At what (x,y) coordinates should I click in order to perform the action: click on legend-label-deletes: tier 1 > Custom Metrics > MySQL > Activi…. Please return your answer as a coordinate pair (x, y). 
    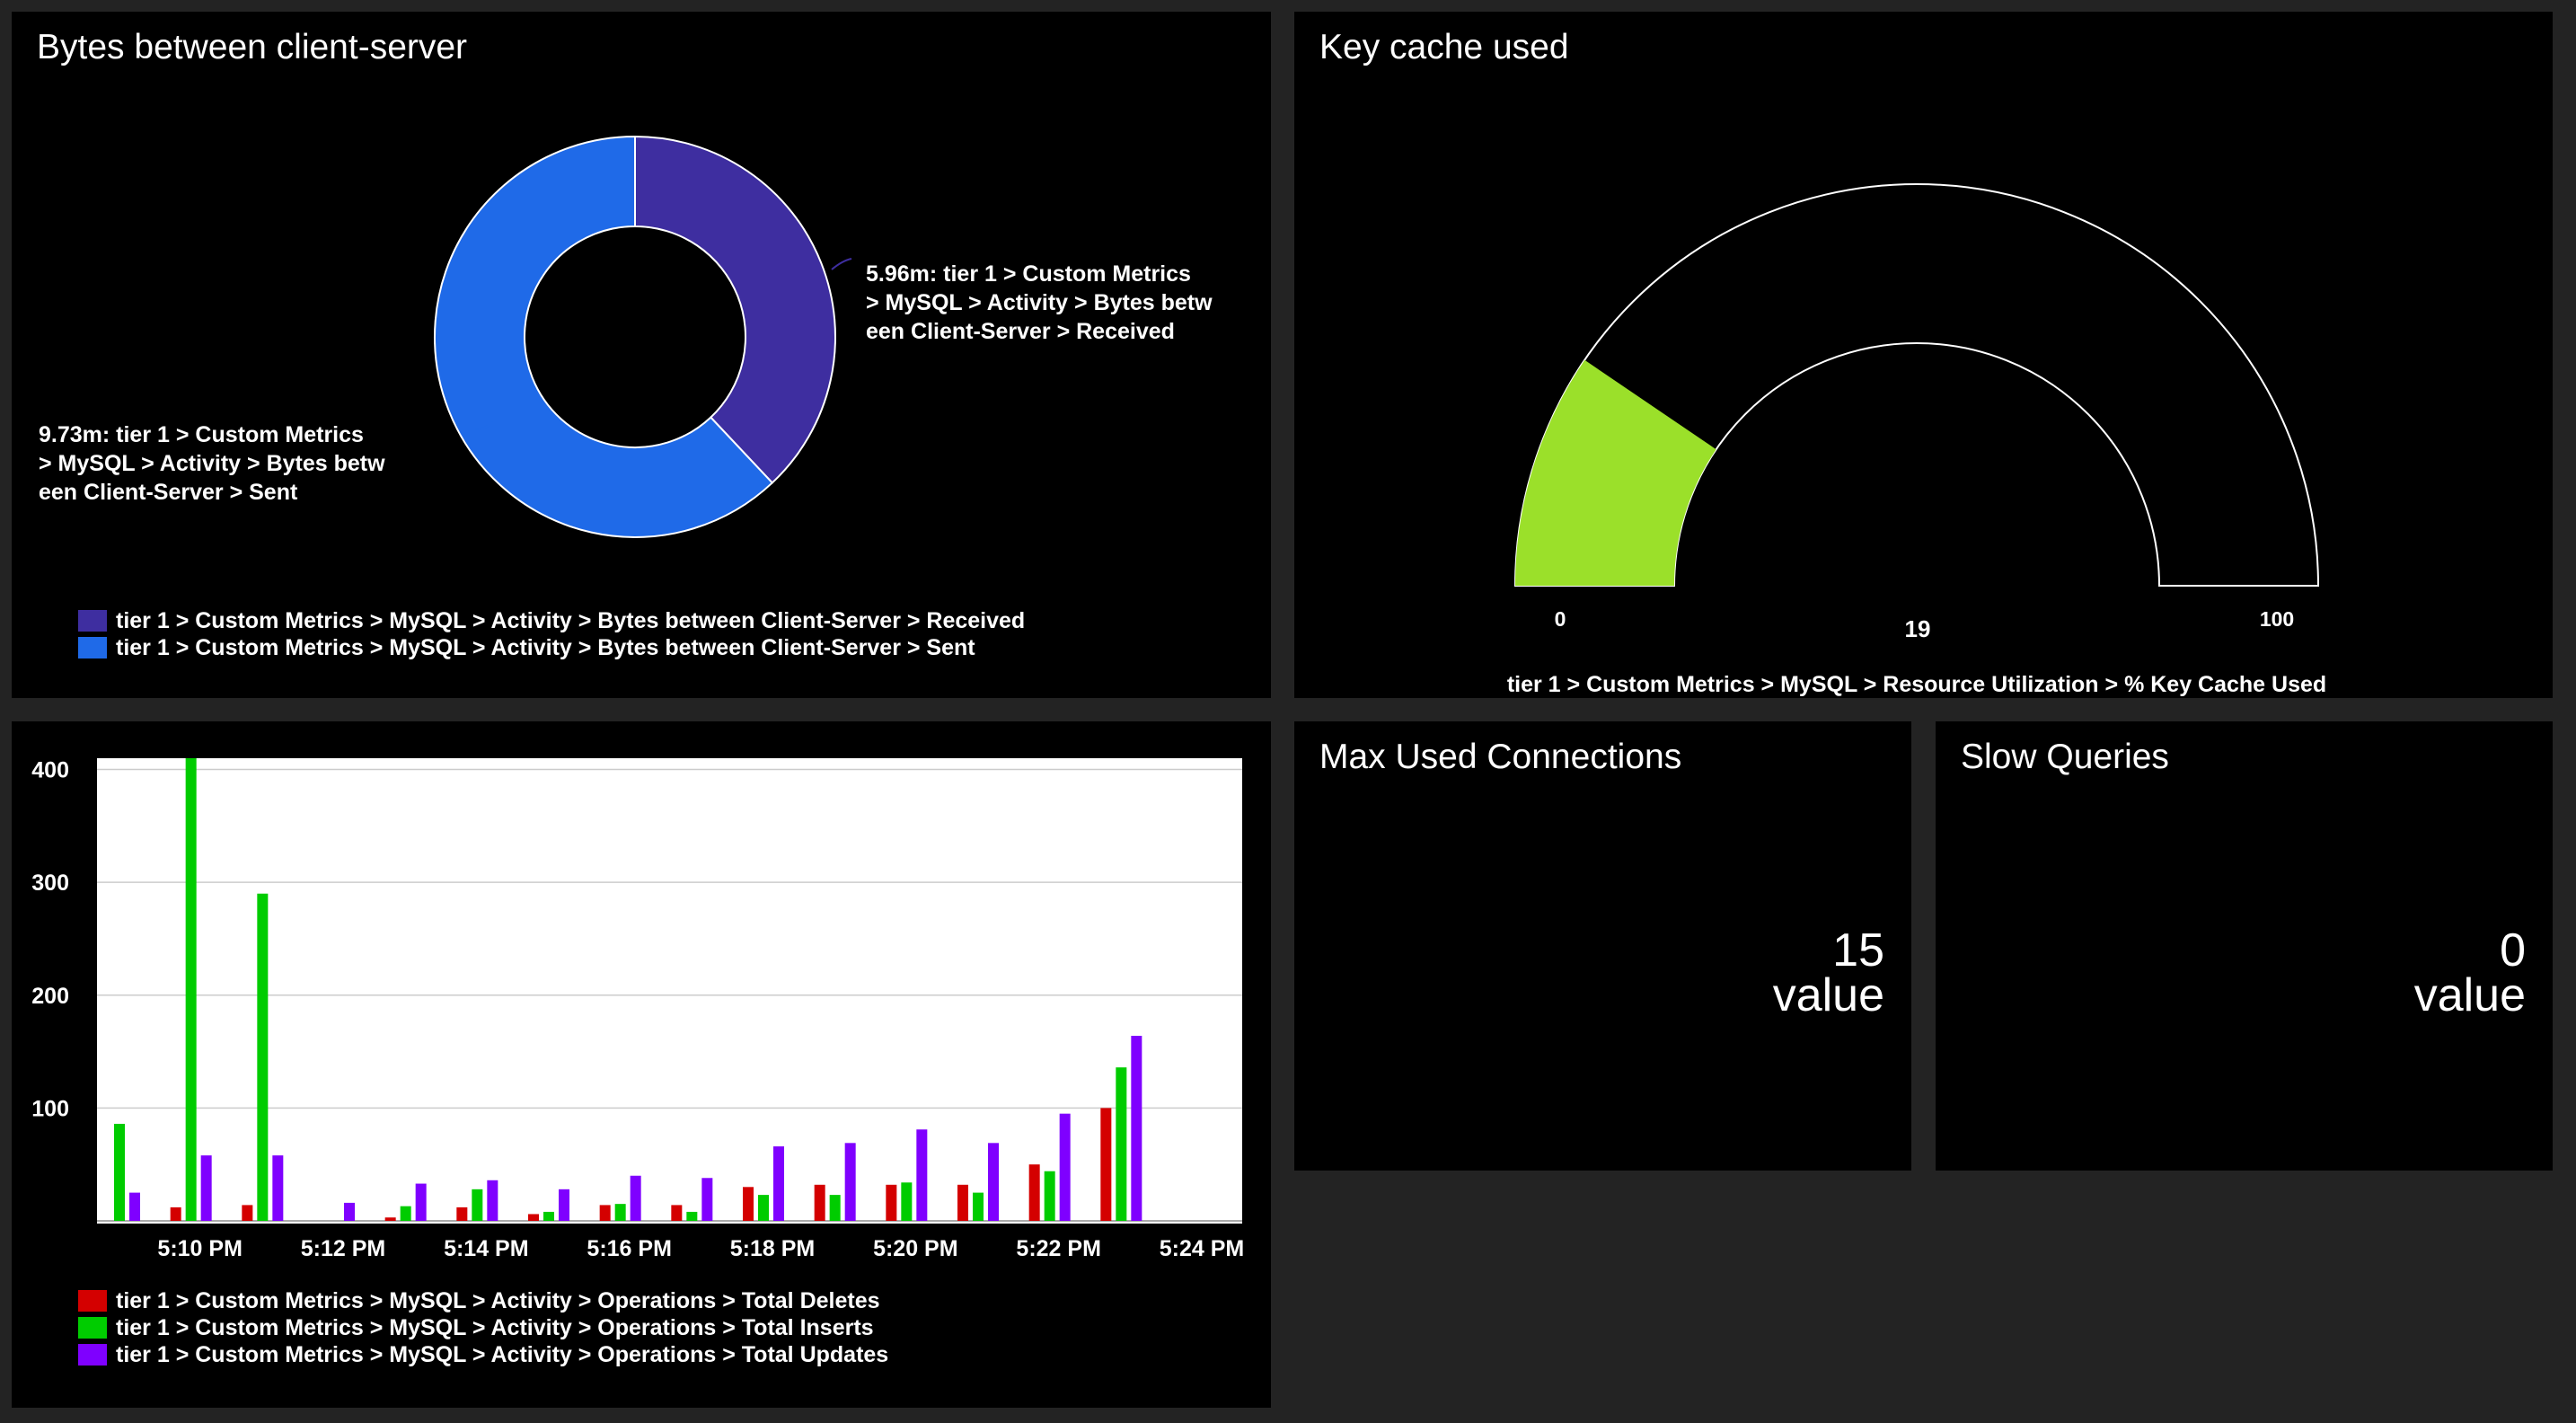
    Looking at the image, I should click on (498, 1300).